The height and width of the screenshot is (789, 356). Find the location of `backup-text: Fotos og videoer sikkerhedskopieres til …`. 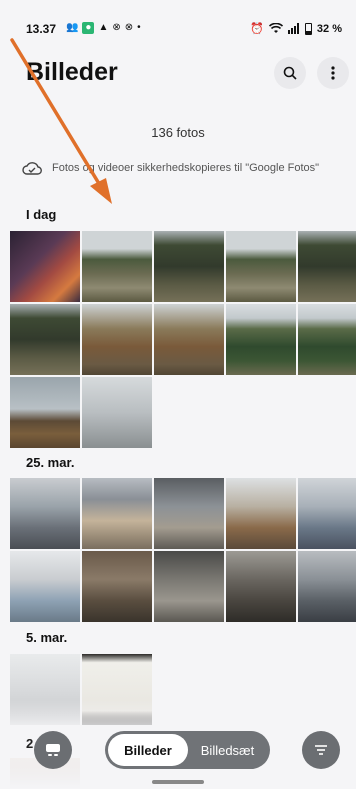

backup-text: Fotos og videoer sikkerhedskopieres til … is located at coordinates (186, 168).